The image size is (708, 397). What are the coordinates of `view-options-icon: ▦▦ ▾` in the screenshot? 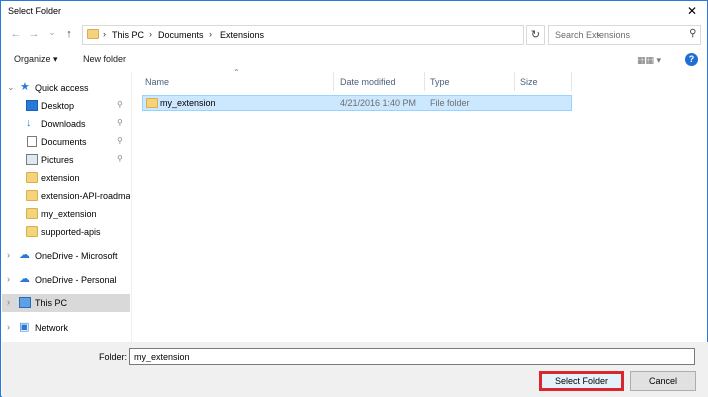 It's located at (649, 60).